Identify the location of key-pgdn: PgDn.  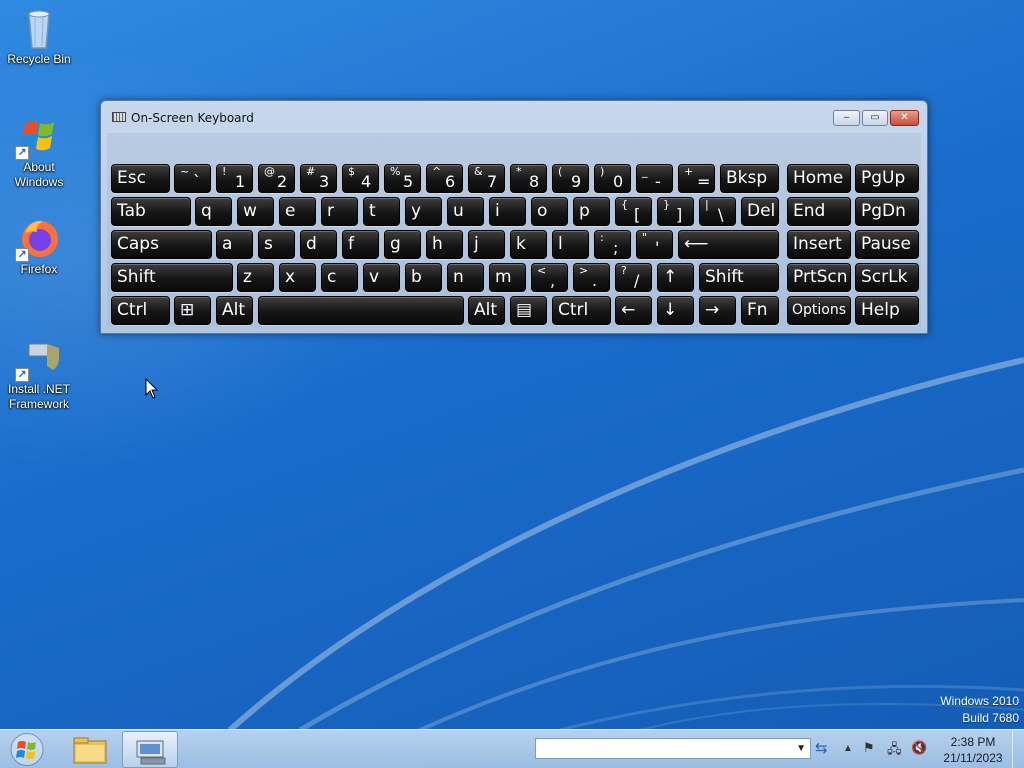
(887, 211).